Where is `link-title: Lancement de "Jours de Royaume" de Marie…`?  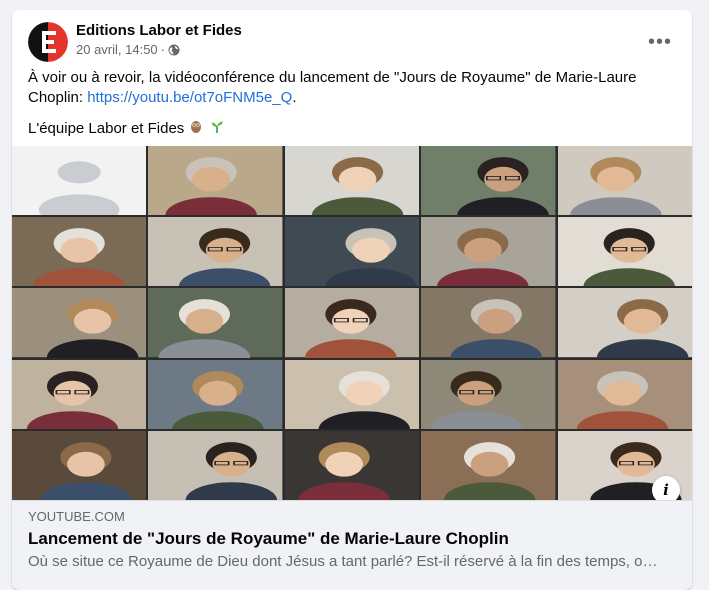 link-title: Lancement de "Jours de Royaume" de Marie… is located at coordinates (348, 539).